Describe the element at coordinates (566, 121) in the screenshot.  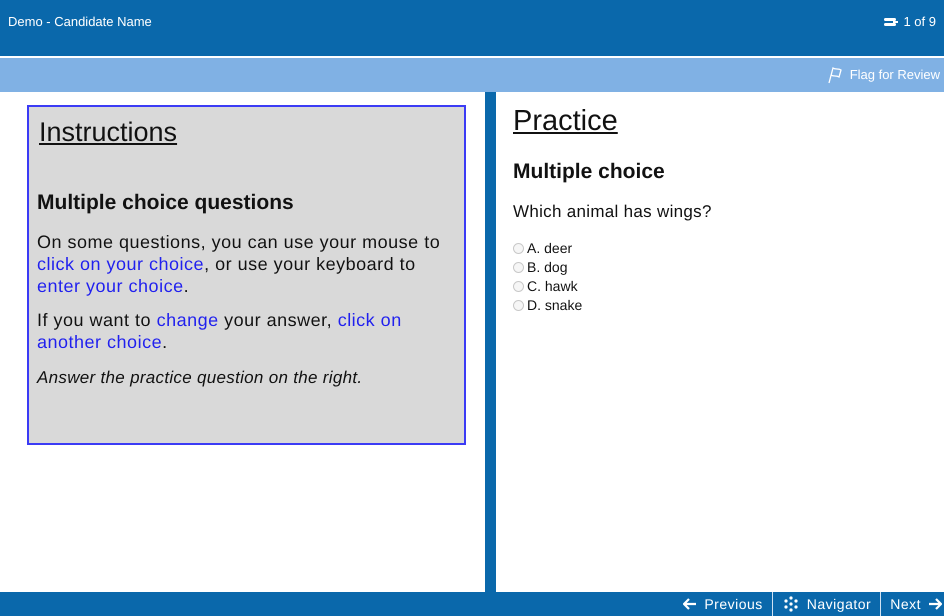
I see `question-title: Practice` at that location.